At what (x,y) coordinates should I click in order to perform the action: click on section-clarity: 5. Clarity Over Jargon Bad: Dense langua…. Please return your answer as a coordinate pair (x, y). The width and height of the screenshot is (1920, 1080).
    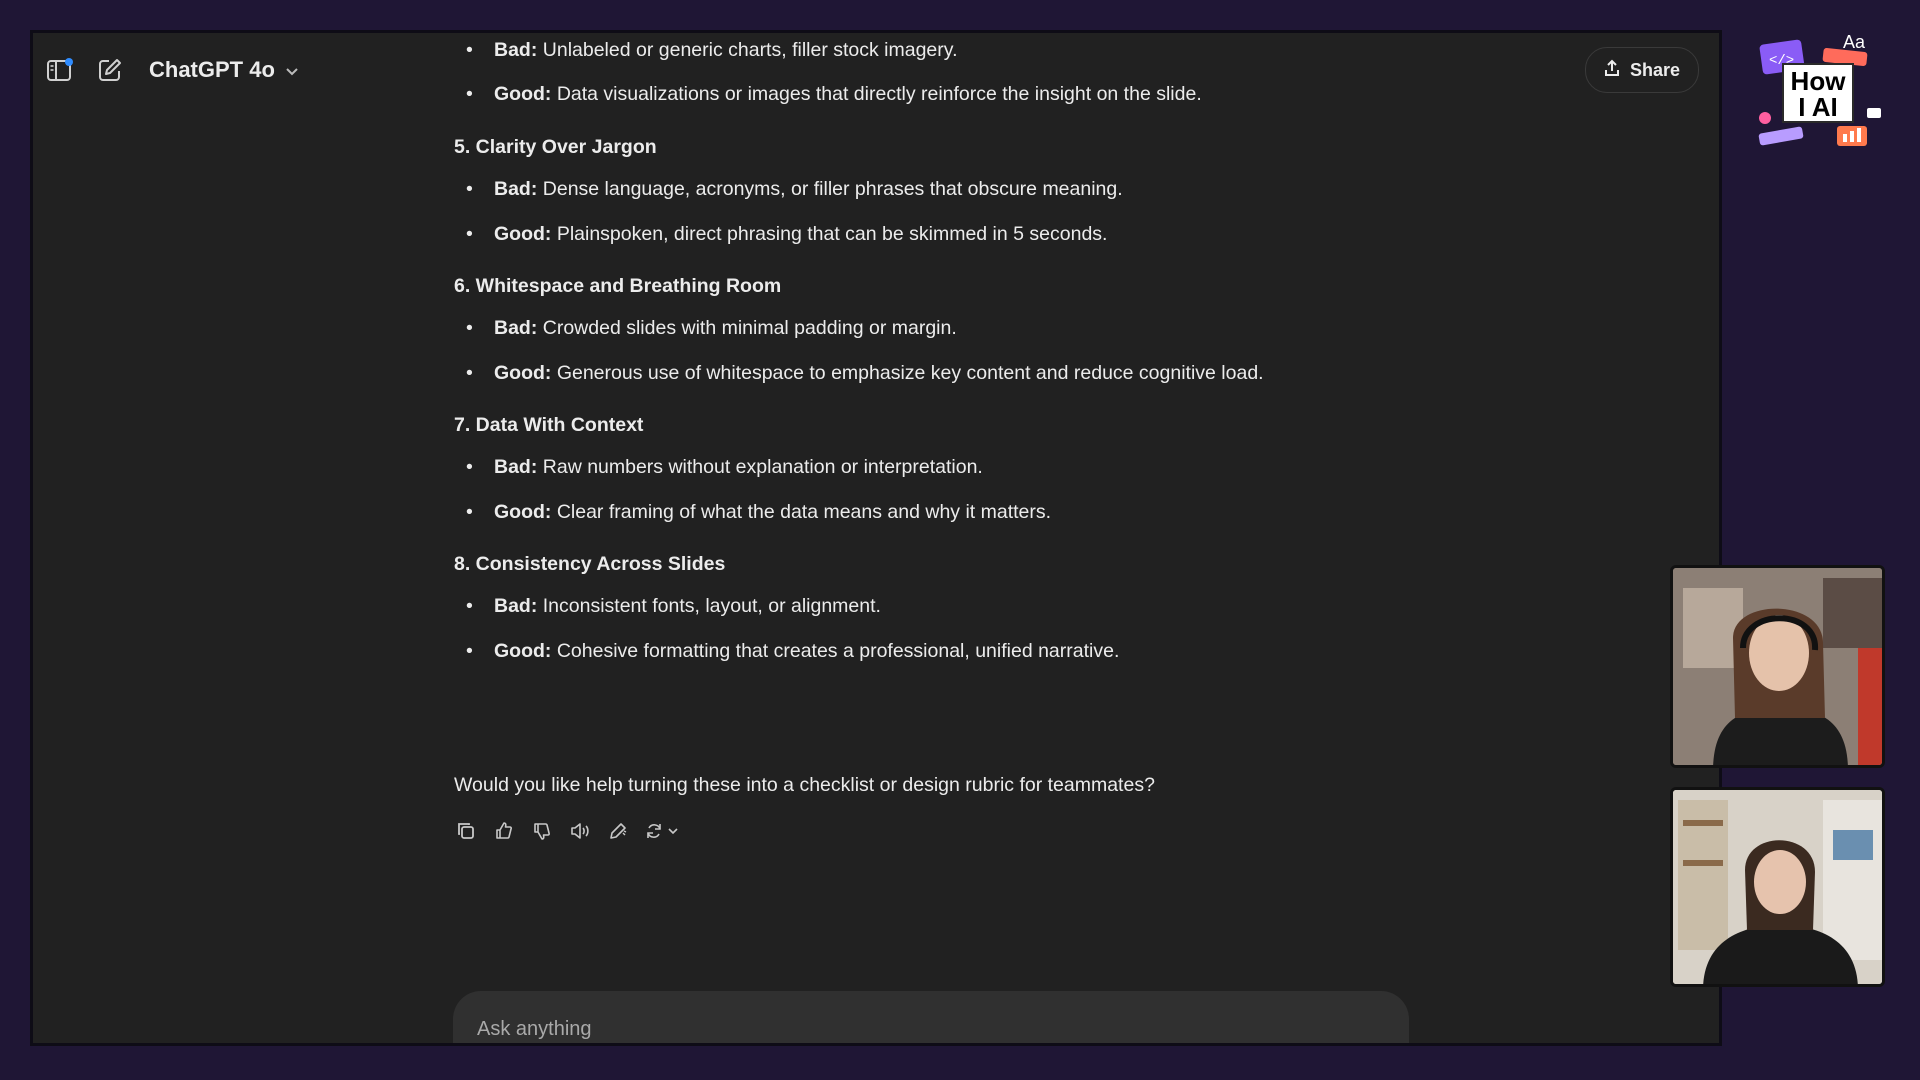
    Looking at the image, I should click on (904, 199).